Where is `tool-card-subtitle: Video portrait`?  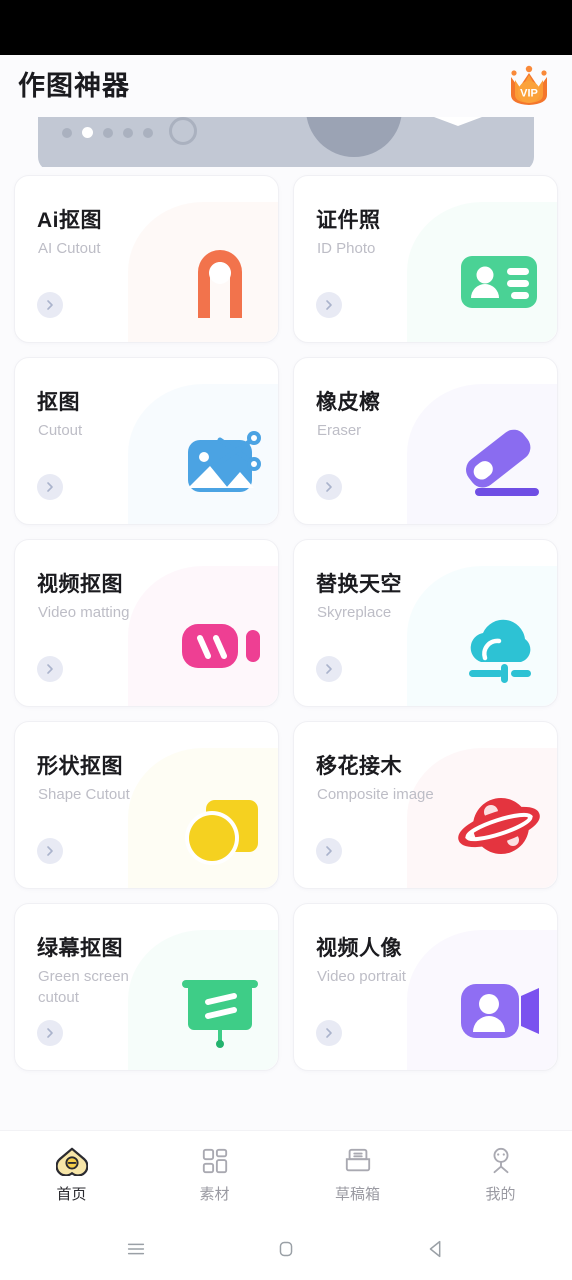
tool-card-subtitle: Video portrait is located at coordinates (361, 976).